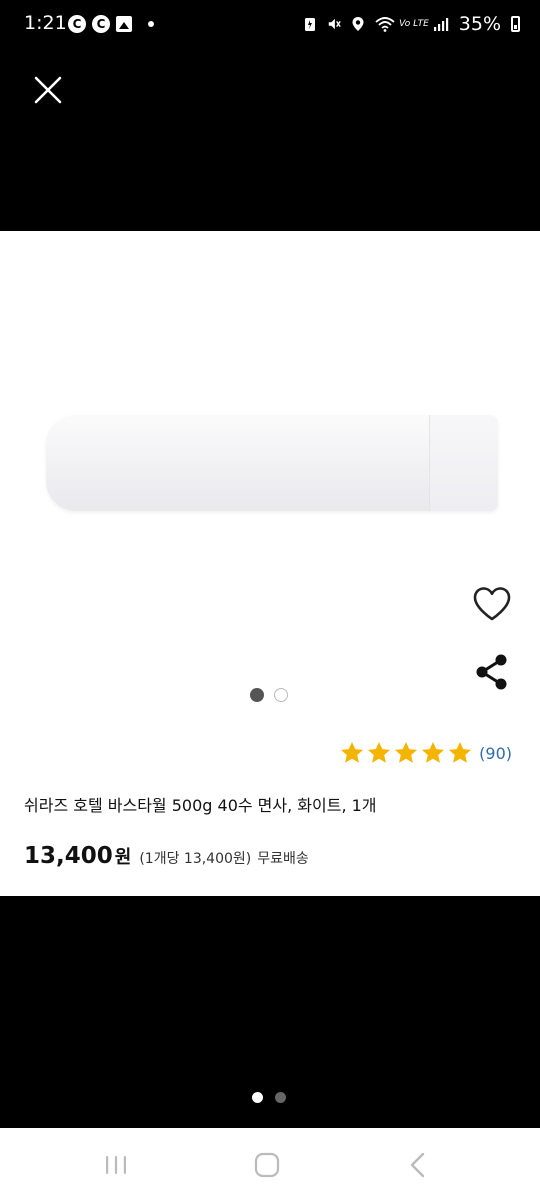  I want to click on status-notification-icons: C C, so click(111, 24).